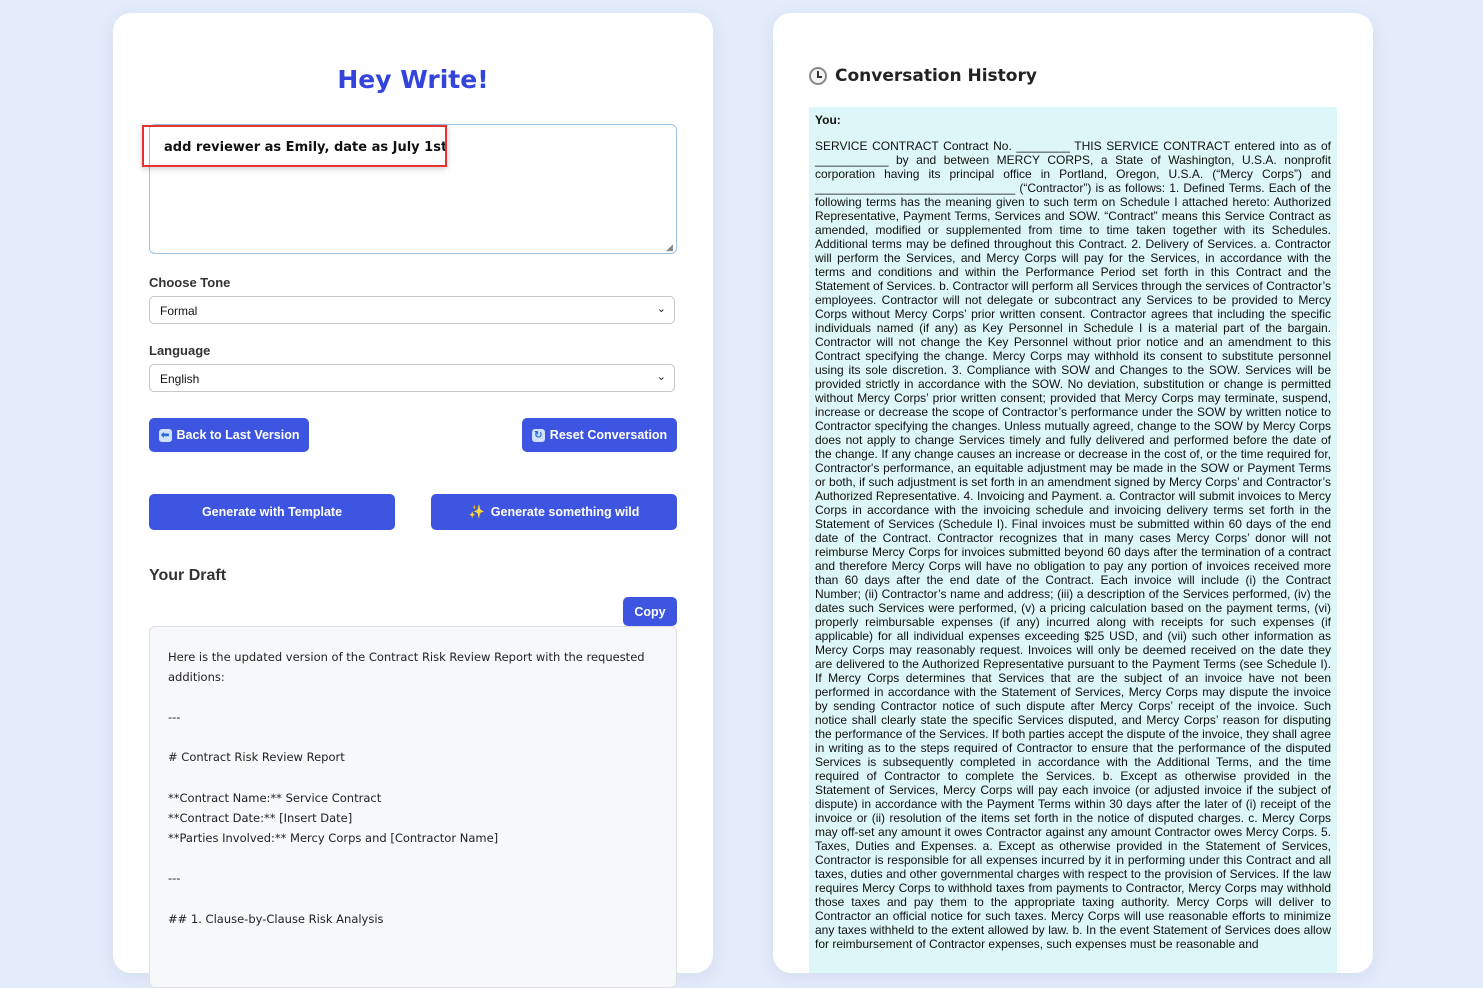  Describe the element at coordinates (256, 757) in the screenshot. I see `draft-line: # Contract Risk Review Report` at that location.